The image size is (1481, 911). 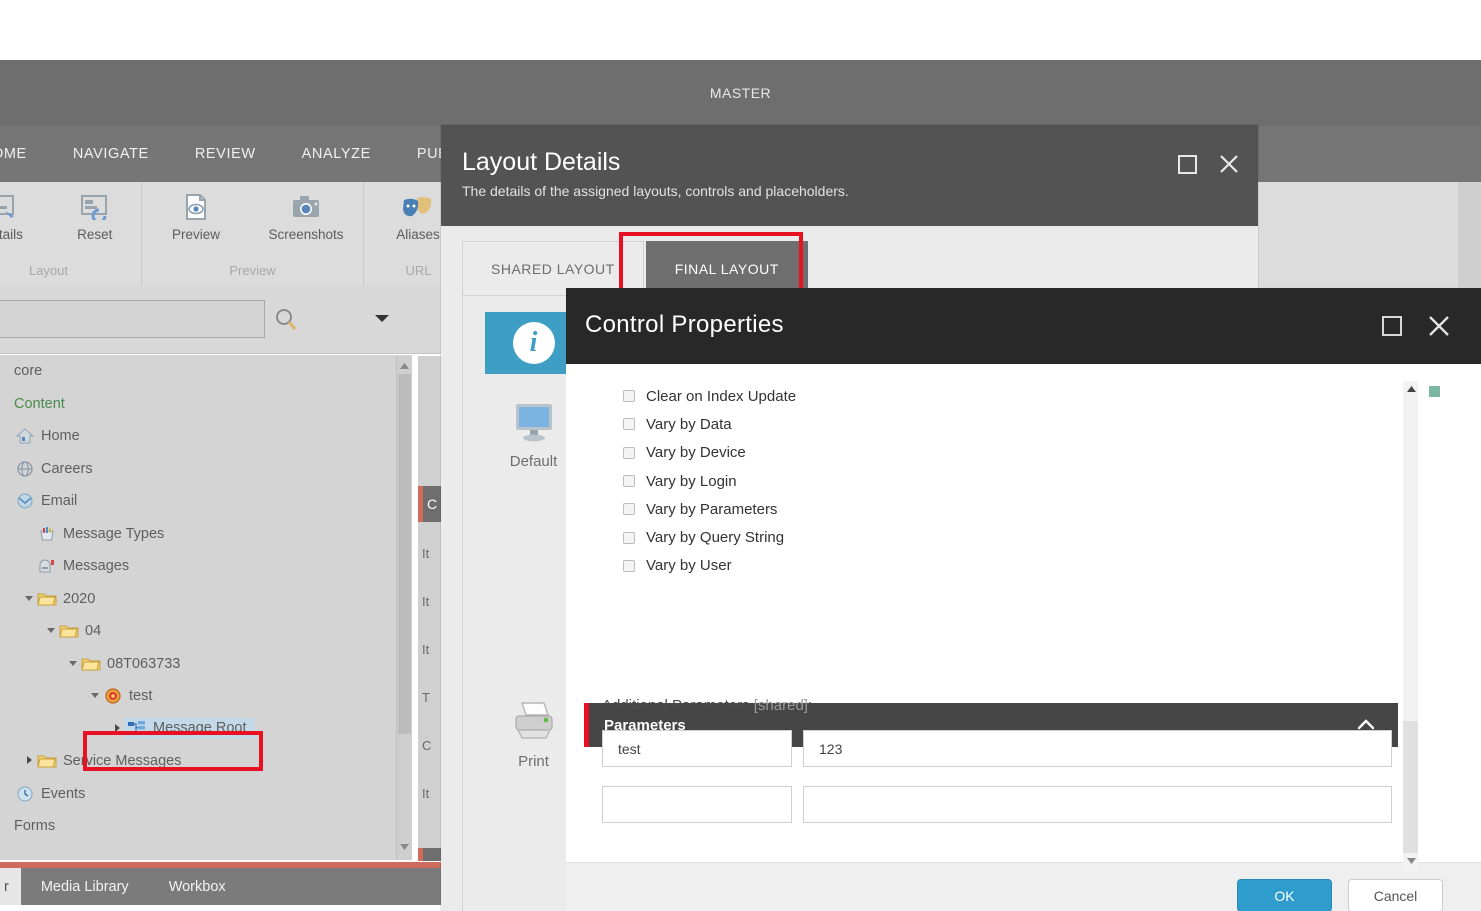 What do you see at coordinates (206, 599) in the screenshot?
I see `tree-node-2020: 2020` at bounding box center [206, 599].